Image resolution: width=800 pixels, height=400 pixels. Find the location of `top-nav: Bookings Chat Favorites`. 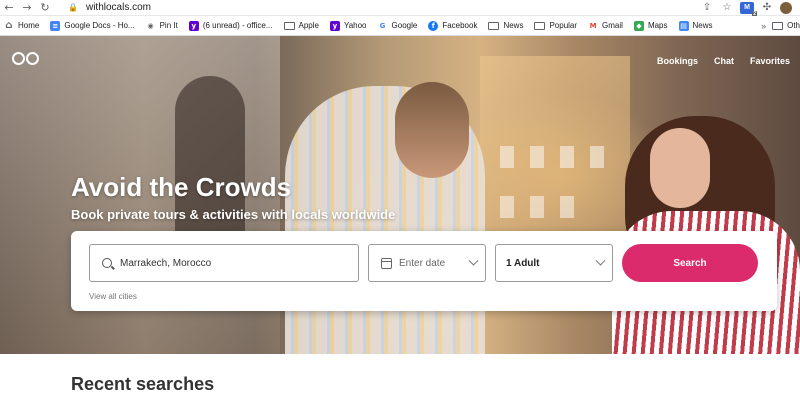

top-nav: Bookings Chat Favorites is located at coordinates (723, 61).